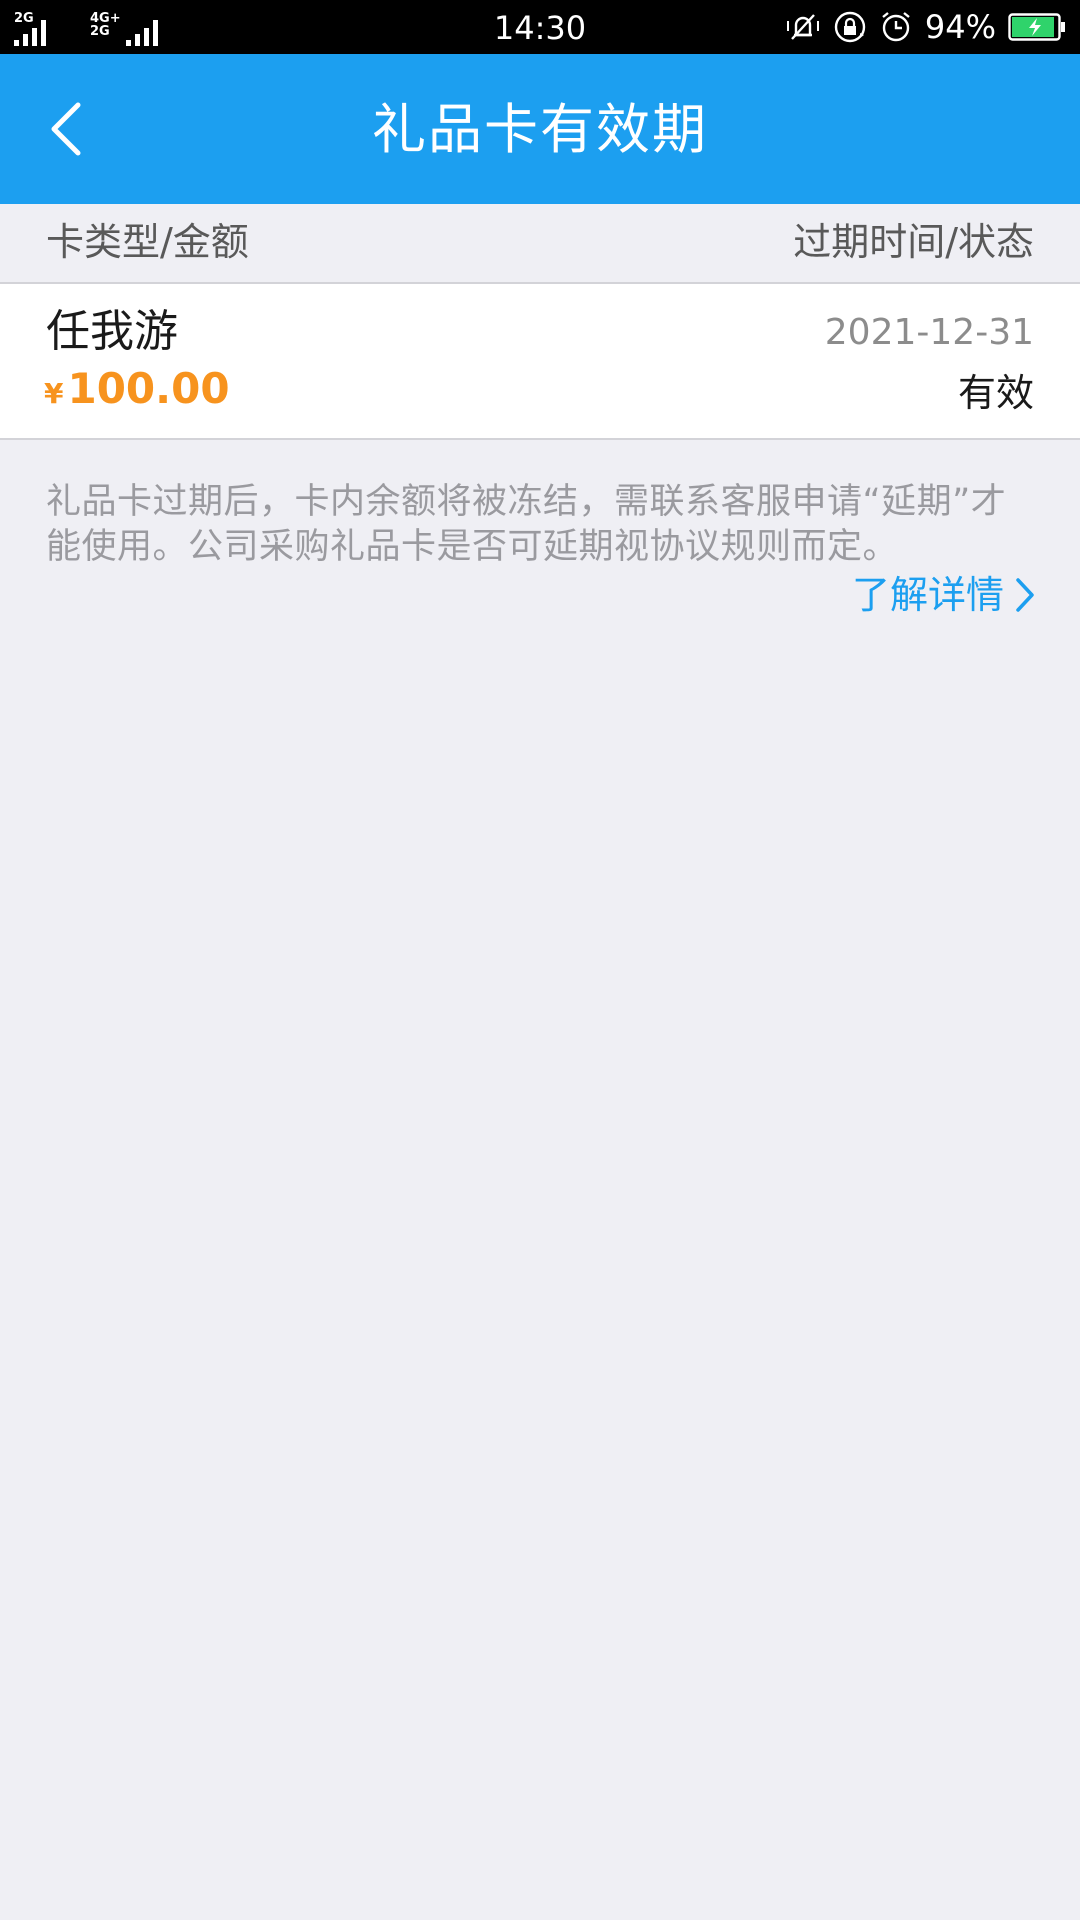 This screenshot has height=1920, width=1080. What do you see at coordinates (929, 332) in the screenshot?
I see `card-expiry-date: 2021-12-31` at bounding box center [929, 332].